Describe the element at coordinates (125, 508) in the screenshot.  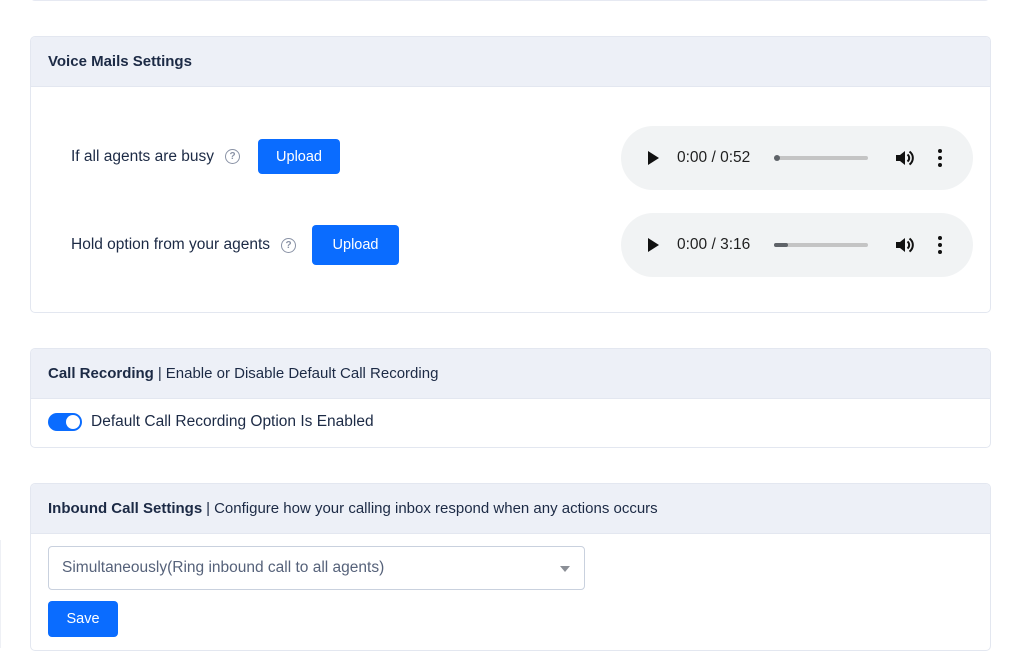
I see `inbound-title: Inbound Call Settings` at that location.